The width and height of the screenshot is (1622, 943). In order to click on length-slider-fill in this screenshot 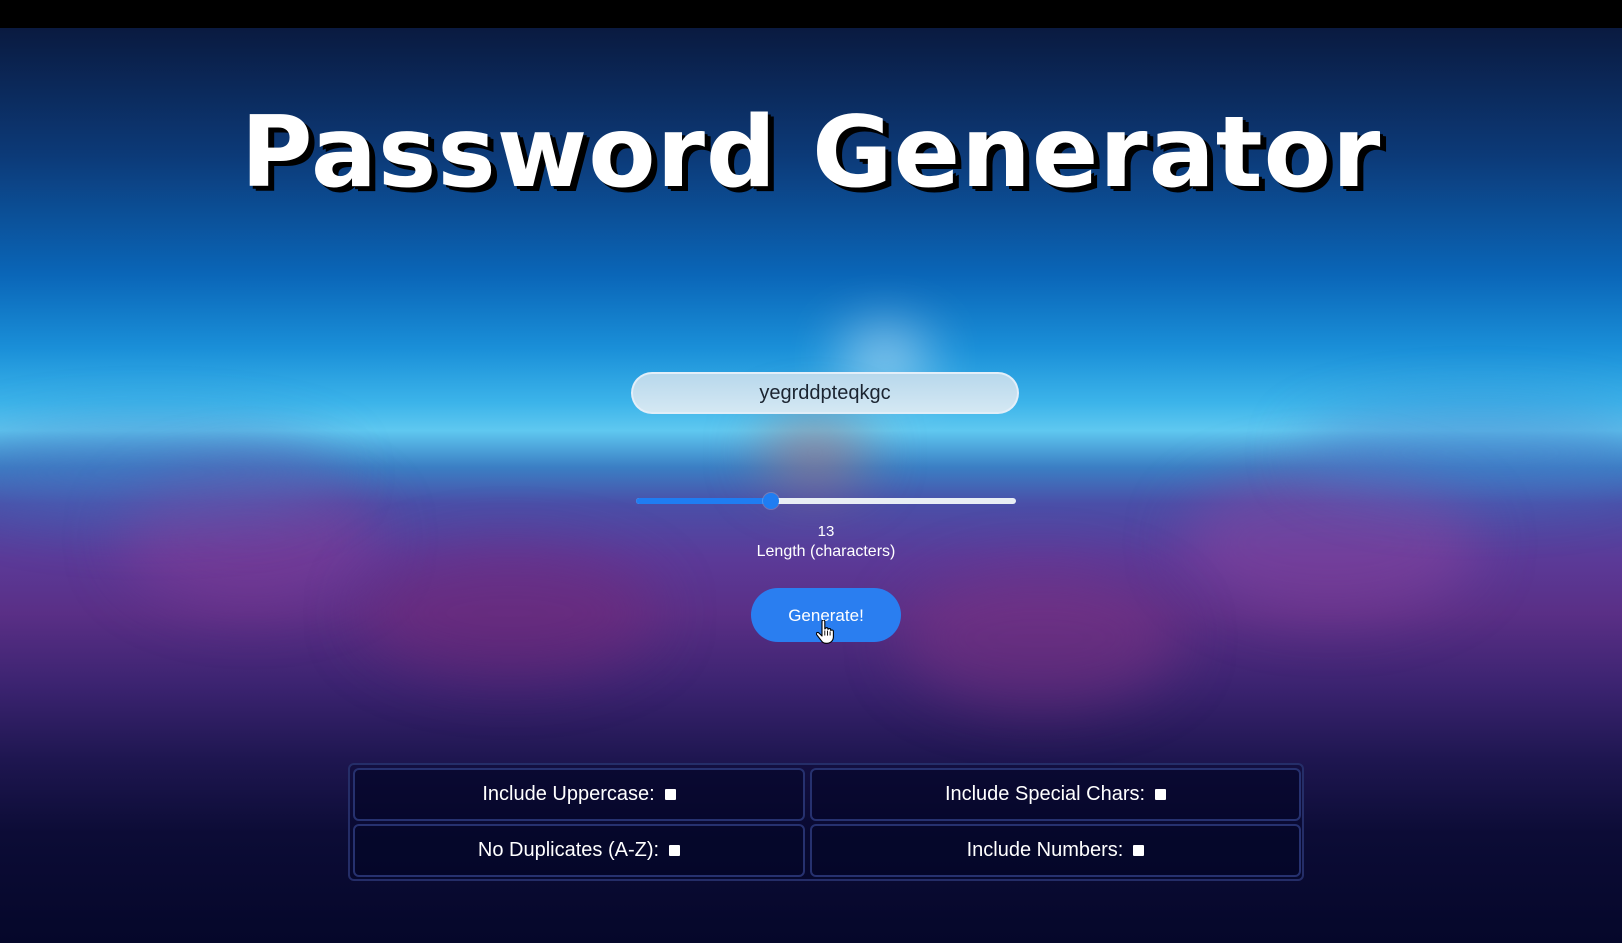, I will do `click(703, 501)`.